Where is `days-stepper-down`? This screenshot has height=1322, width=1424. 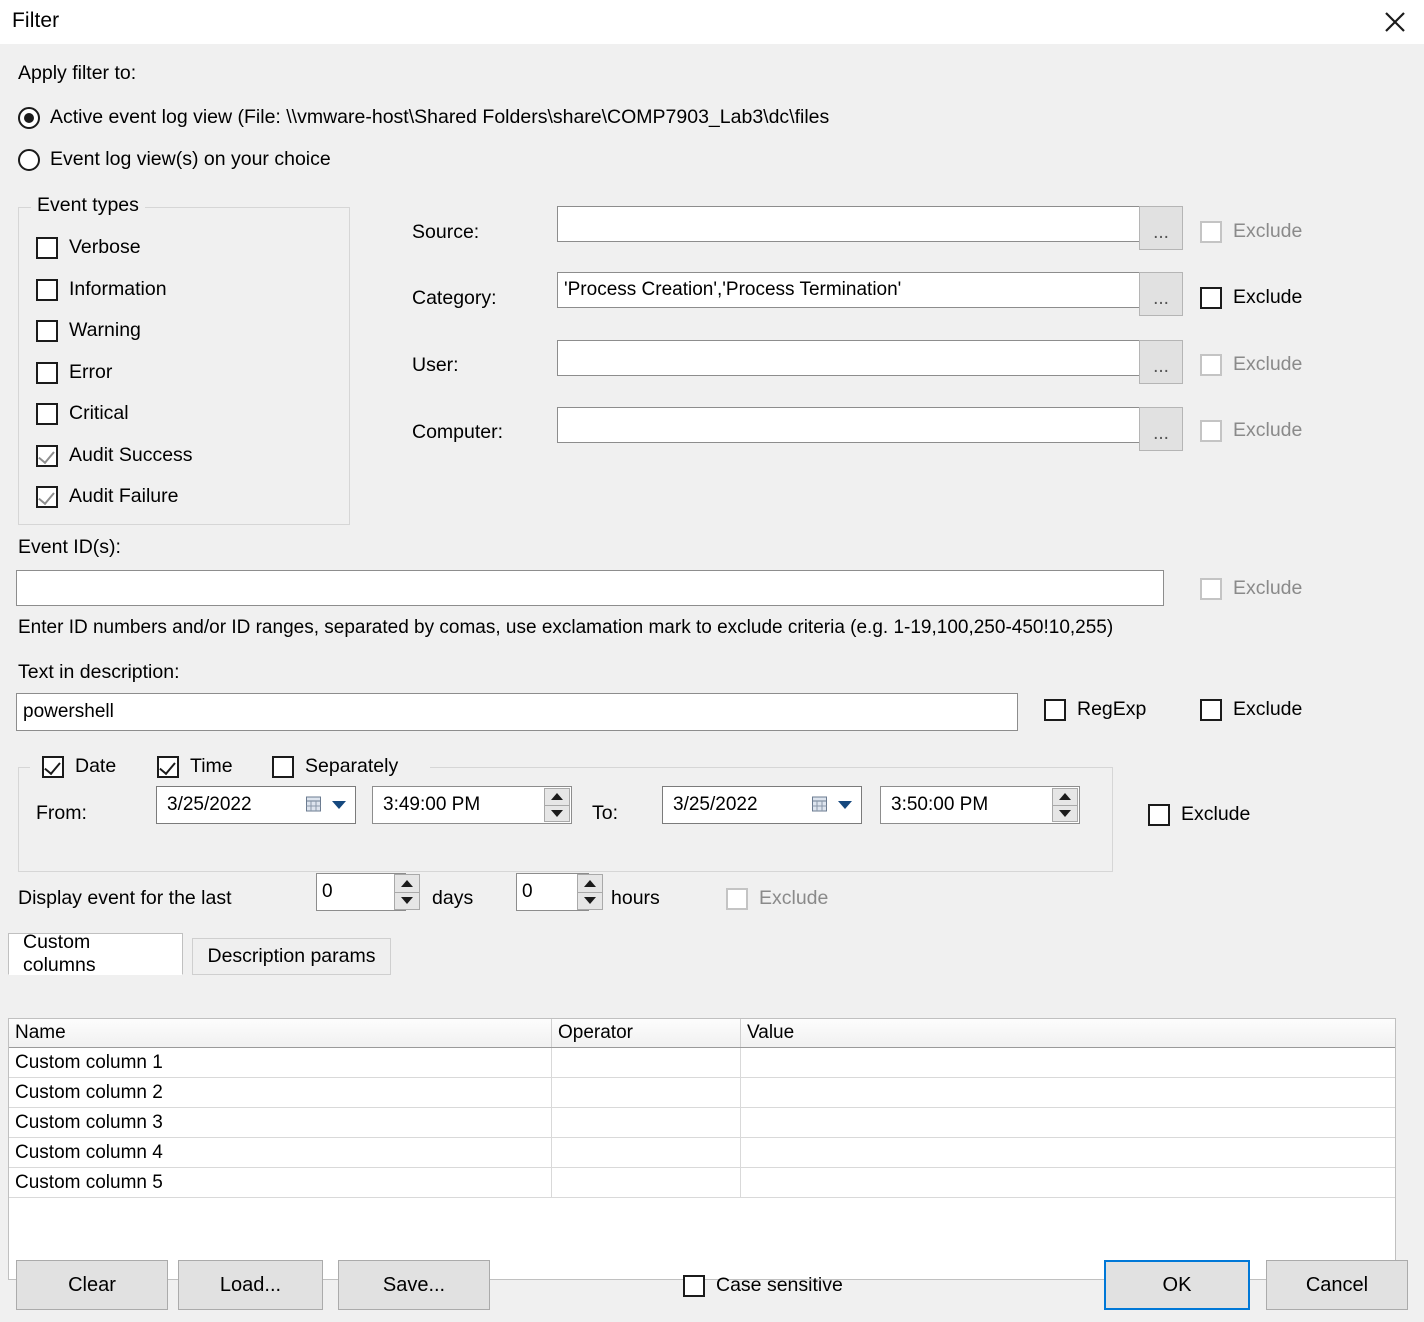 days-stepper-down is located at coordinates (407, 901).